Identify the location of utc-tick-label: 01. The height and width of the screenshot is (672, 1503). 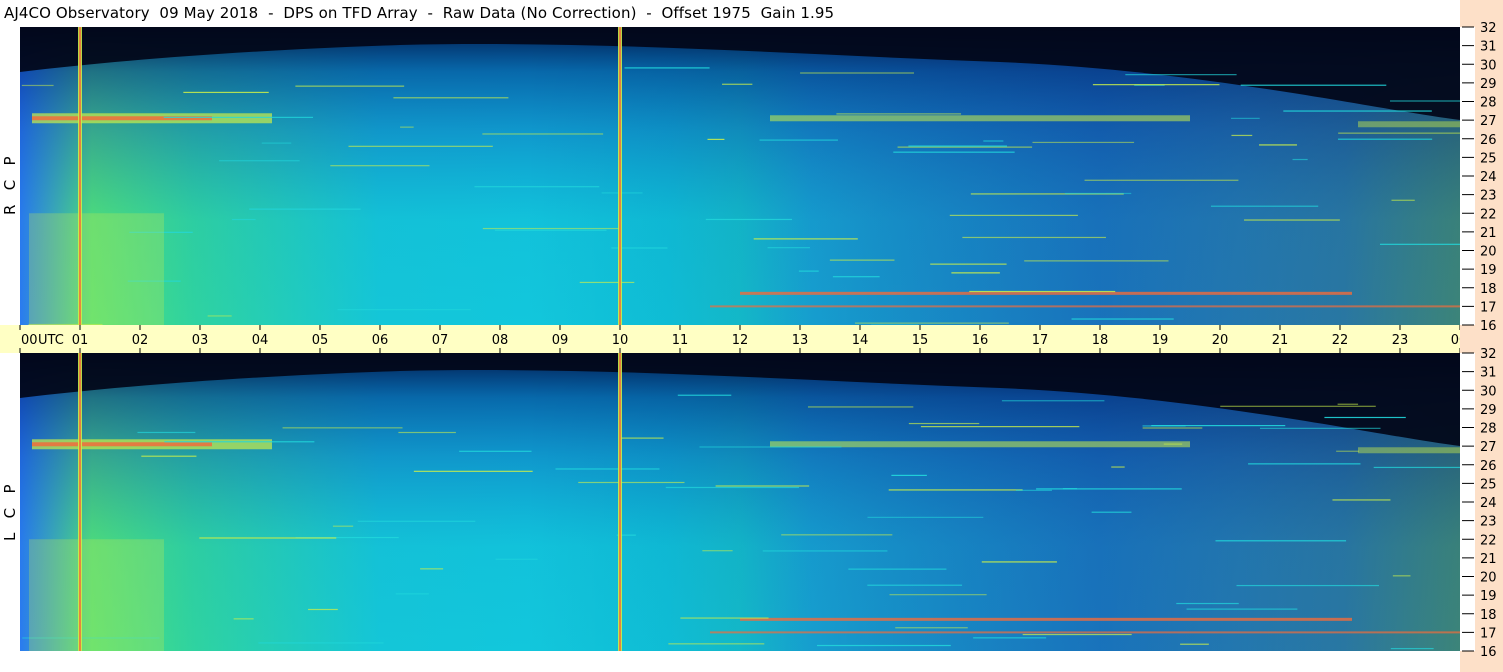
(80, 340).